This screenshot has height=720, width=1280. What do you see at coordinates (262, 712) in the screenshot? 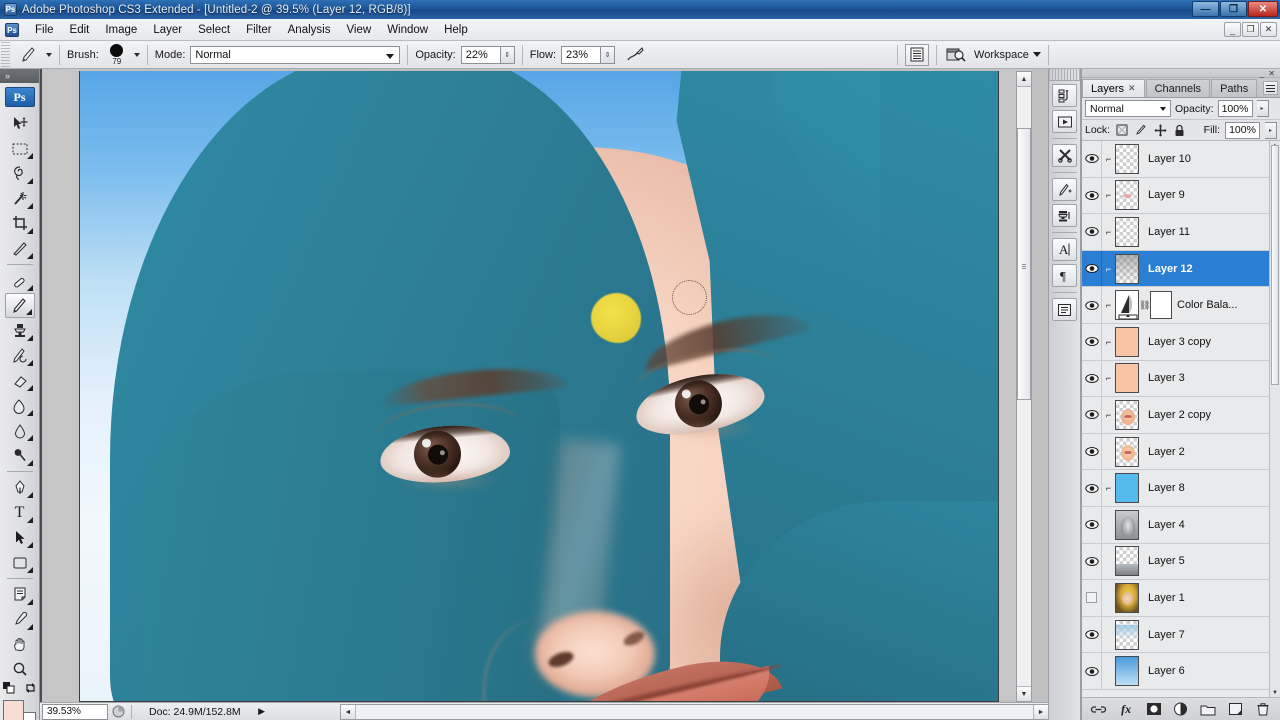
I see `status-popup-arrow-icon: ▶` at bounding box center [262, 712].